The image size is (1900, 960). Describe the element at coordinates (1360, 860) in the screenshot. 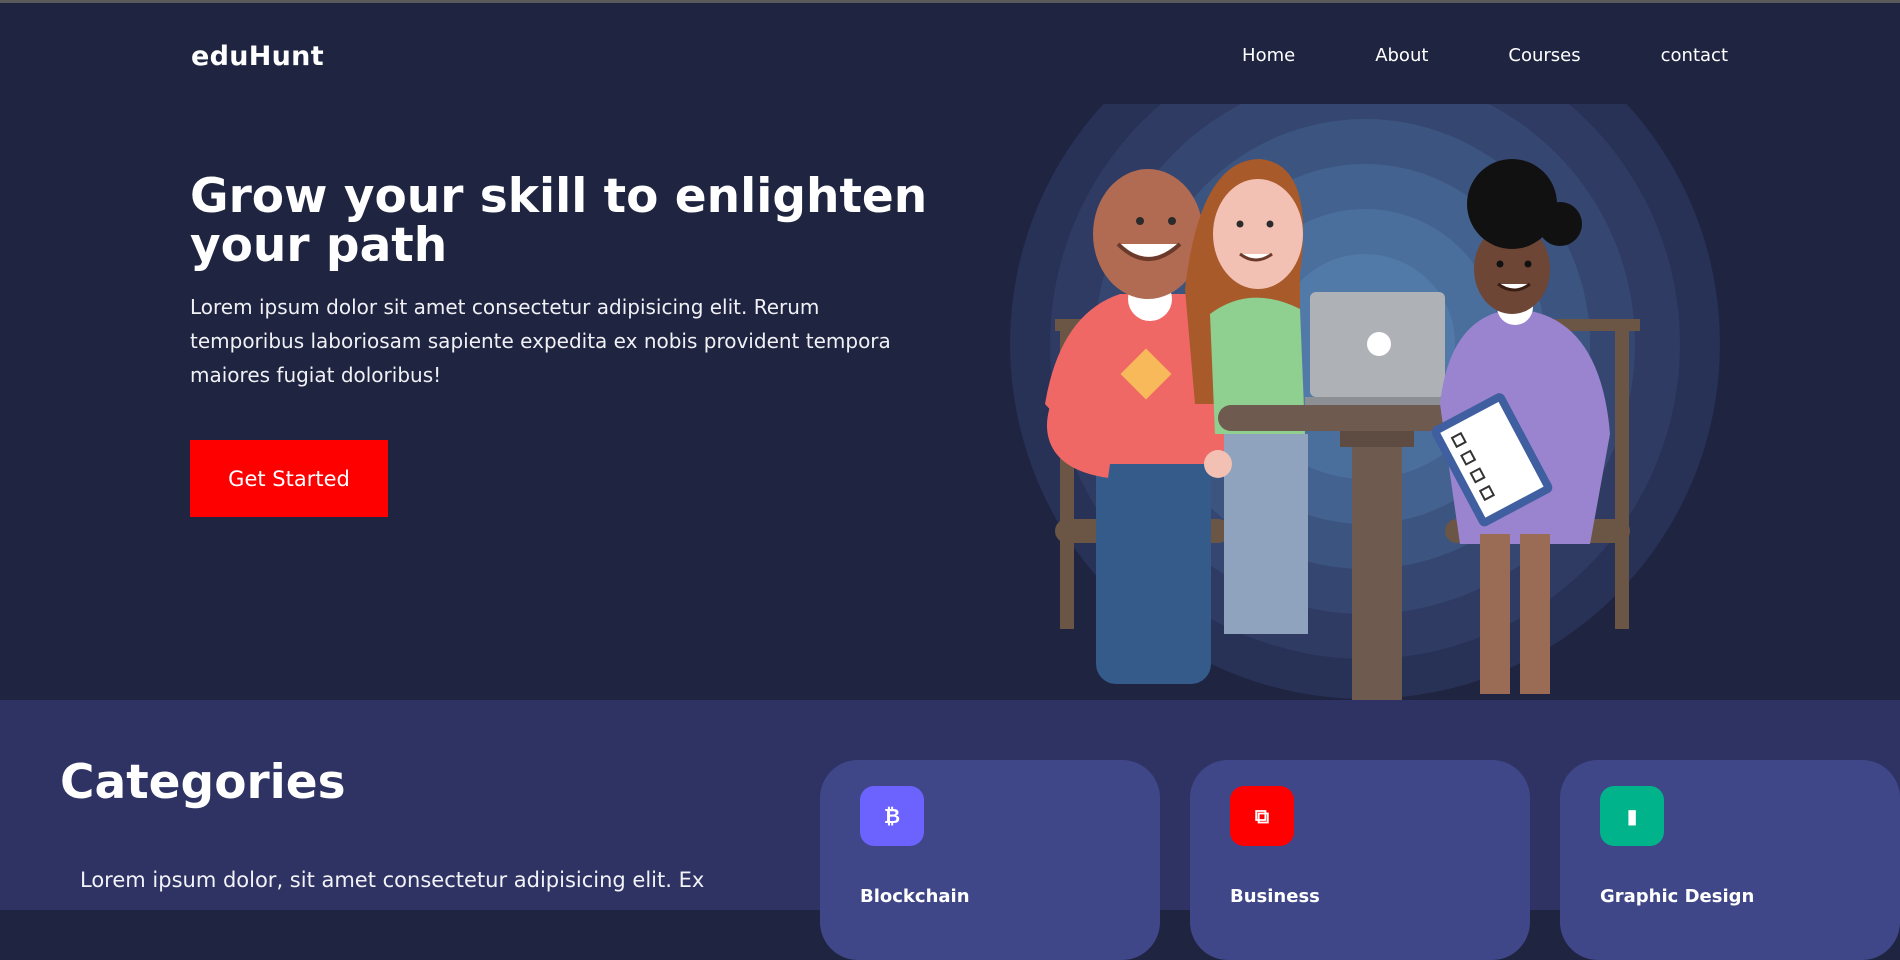

I see `category-card-business: ⧉ Business` at that location.